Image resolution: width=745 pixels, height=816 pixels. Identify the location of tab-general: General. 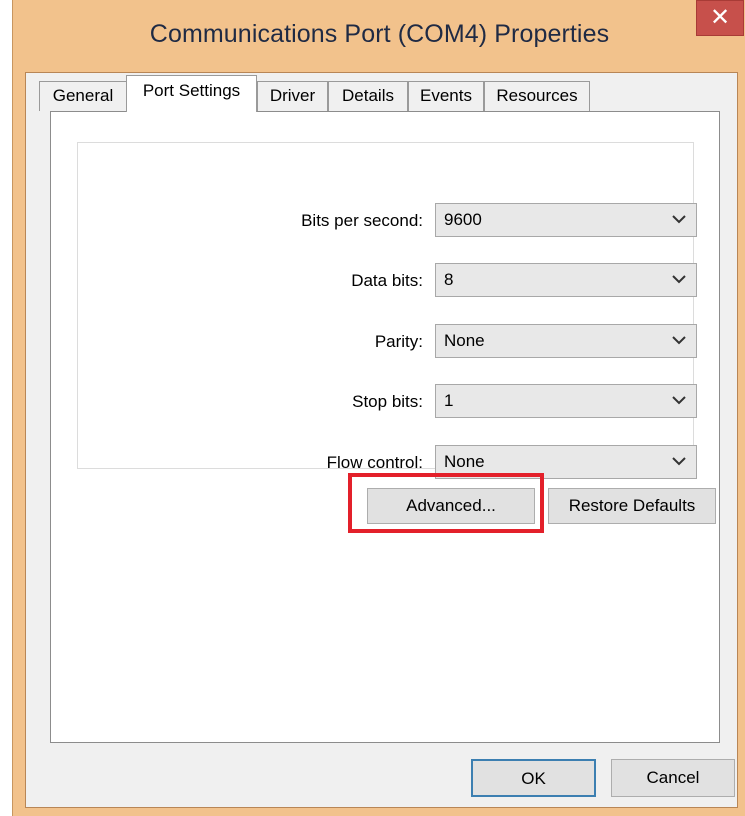
(83, 96).